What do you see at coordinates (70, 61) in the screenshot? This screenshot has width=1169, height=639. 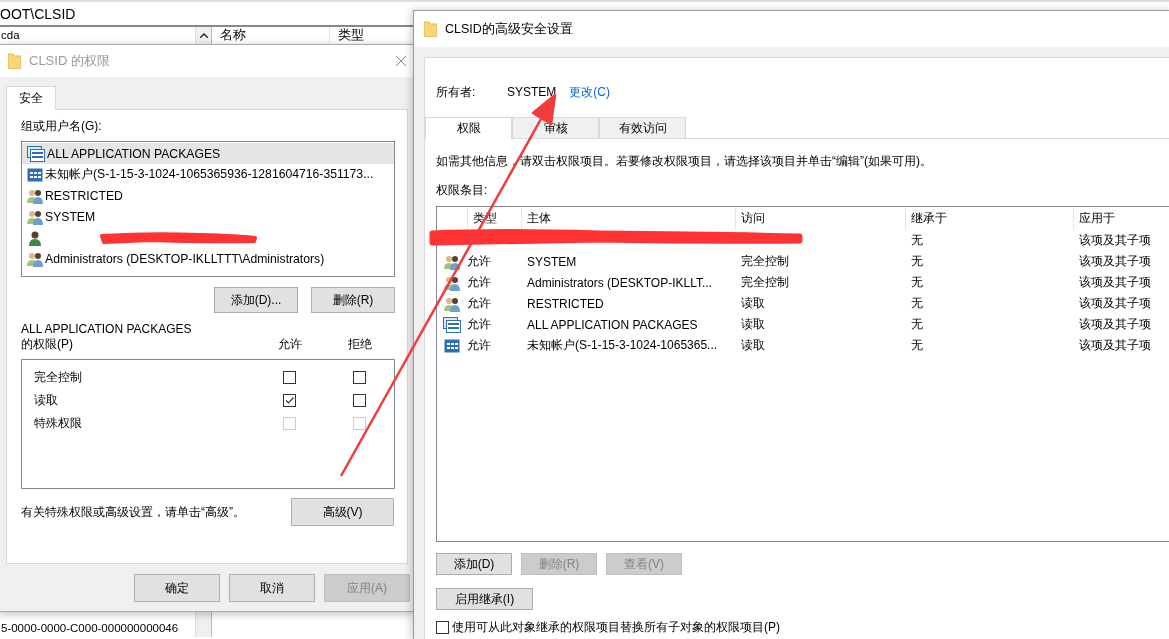 I see `window-title: CLSID 的权限` at bounding box center [70, 61].